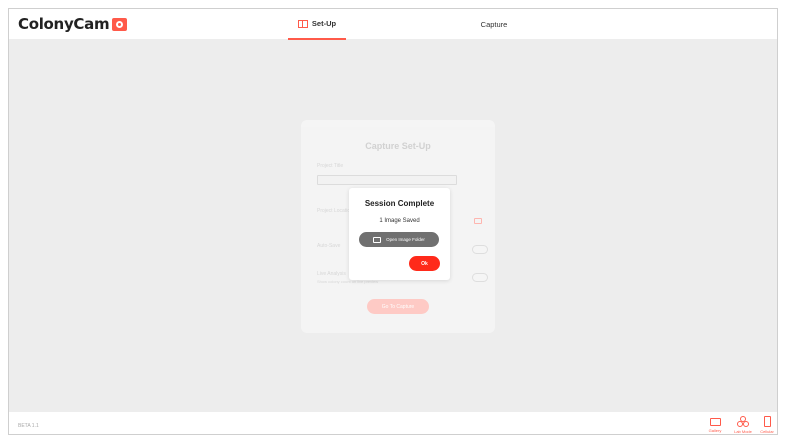 The width and height of the screenshot is (787, 436). What do you see at coordinates (480, 277) in the screenshot?
I see `live-analysis-toggle` at bounding box center [480, 277].